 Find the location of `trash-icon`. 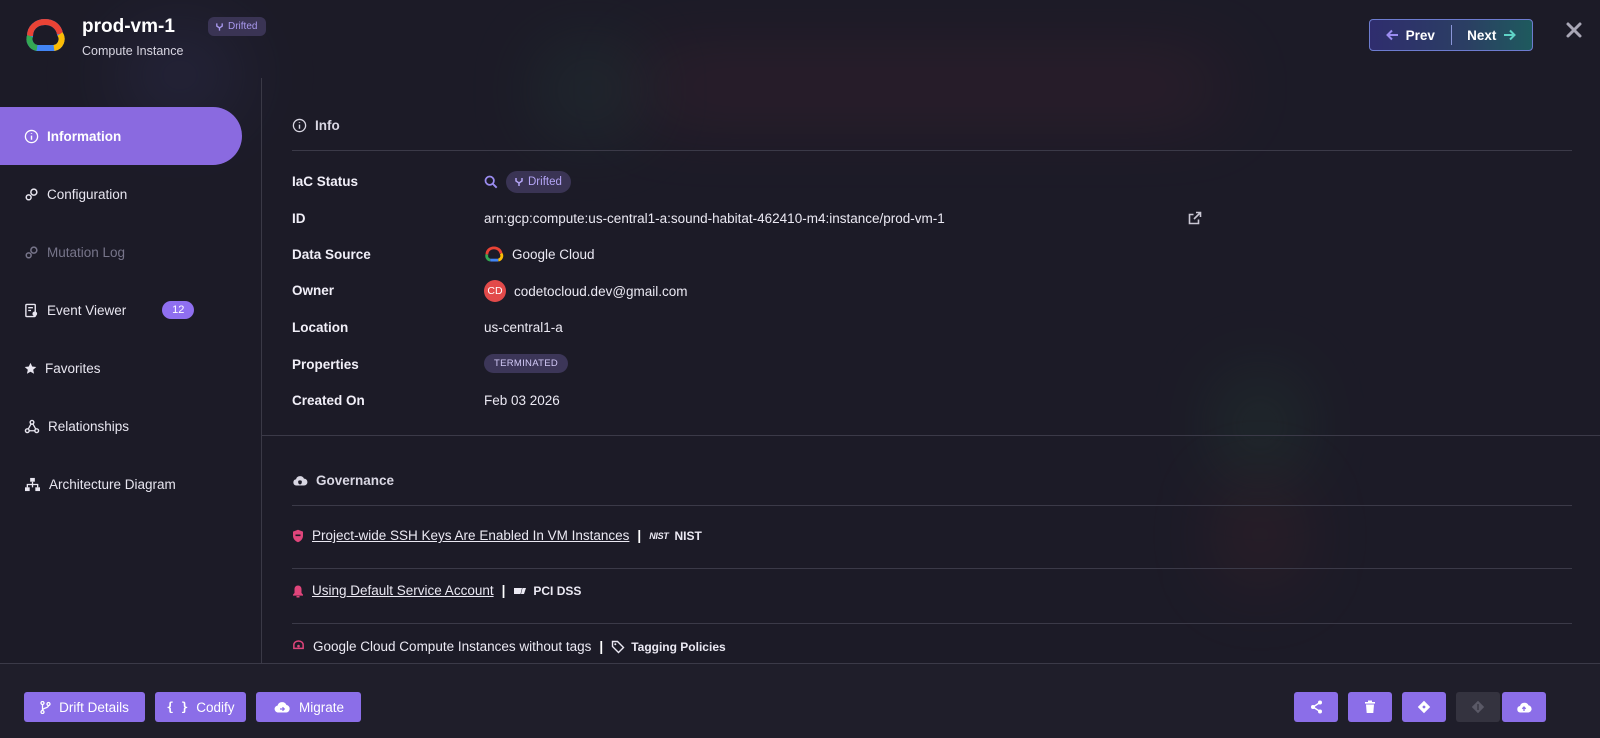

trash-icon is located at coordinates (1370, 706).